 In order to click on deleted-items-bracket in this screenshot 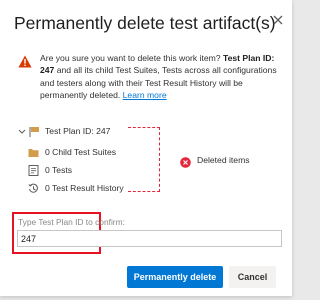, I will do `click(144, 159)`.